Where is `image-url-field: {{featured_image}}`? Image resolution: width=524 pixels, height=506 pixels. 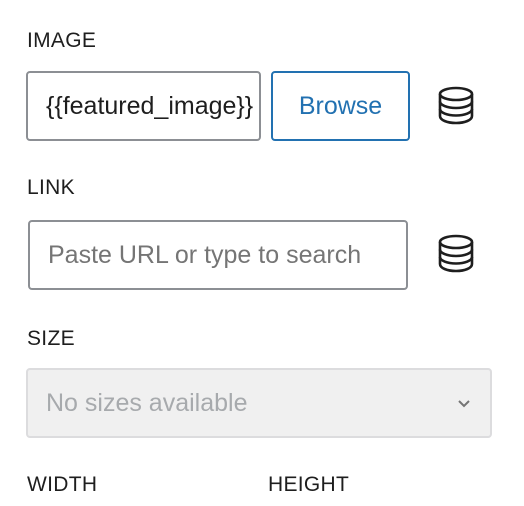
image-url-field: {{featured_image}} is located at coordinates (143, 106).